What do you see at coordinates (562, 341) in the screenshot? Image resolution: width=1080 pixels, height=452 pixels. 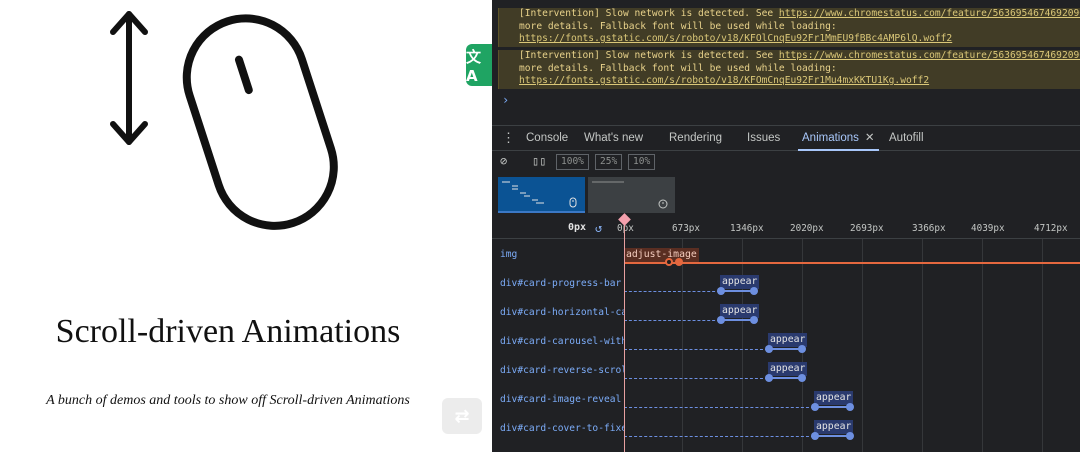 I see `row-label: div#card-carousel-with-indicators` at bounding box center [562, 341].